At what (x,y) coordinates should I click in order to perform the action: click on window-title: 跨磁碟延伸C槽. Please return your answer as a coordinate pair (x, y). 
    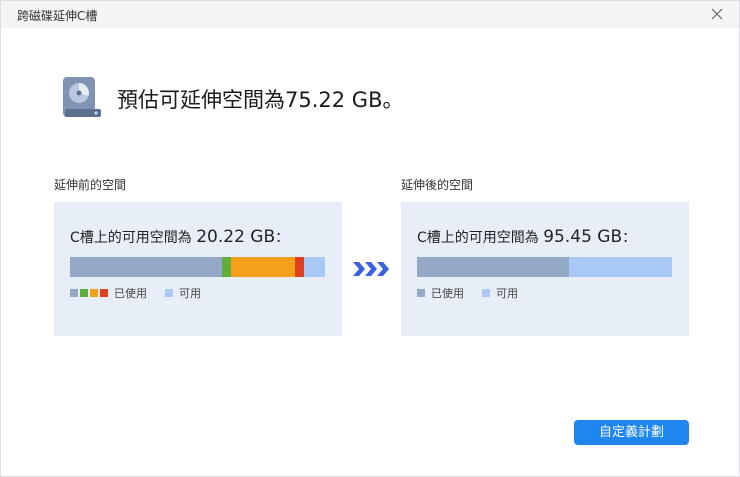
    Looking at the image, I should click on (57, 16).